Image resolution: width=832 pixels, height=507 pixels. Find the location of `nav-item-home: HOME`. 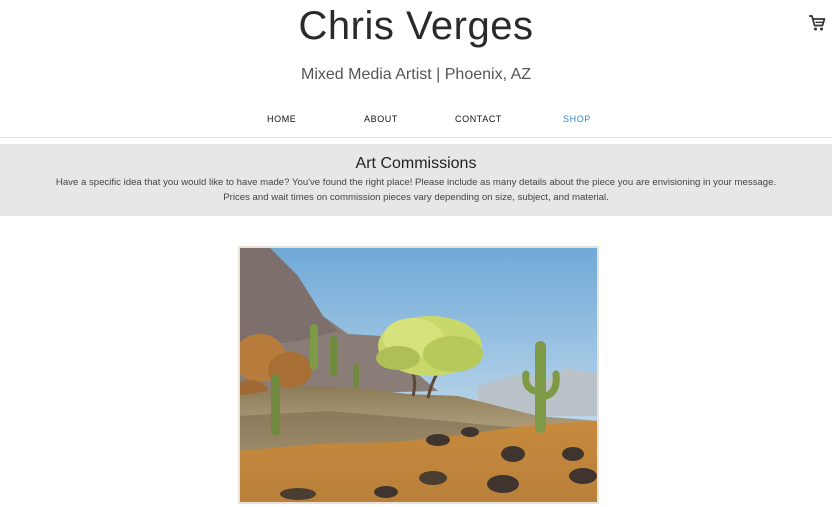

nav-item-home: HOME is located at coordinates (281, 119).